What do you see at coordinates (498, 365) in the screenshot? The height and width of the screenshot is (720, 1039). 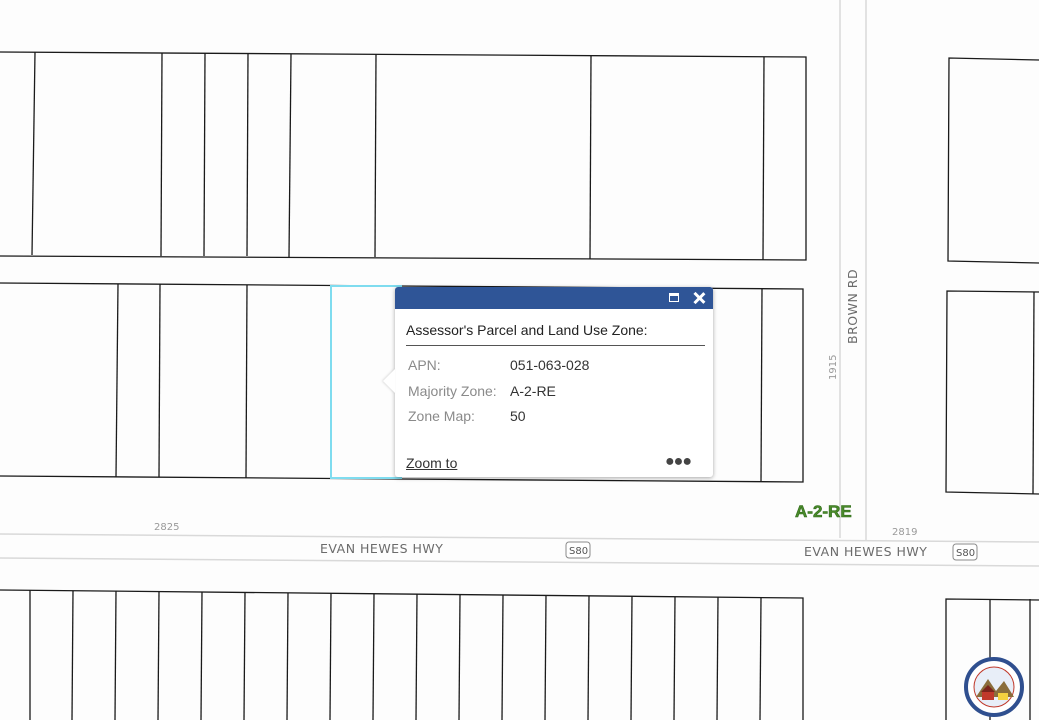 I see `attribute-row-apn: APN: 051-063-028` at bounding box center [498, 365].